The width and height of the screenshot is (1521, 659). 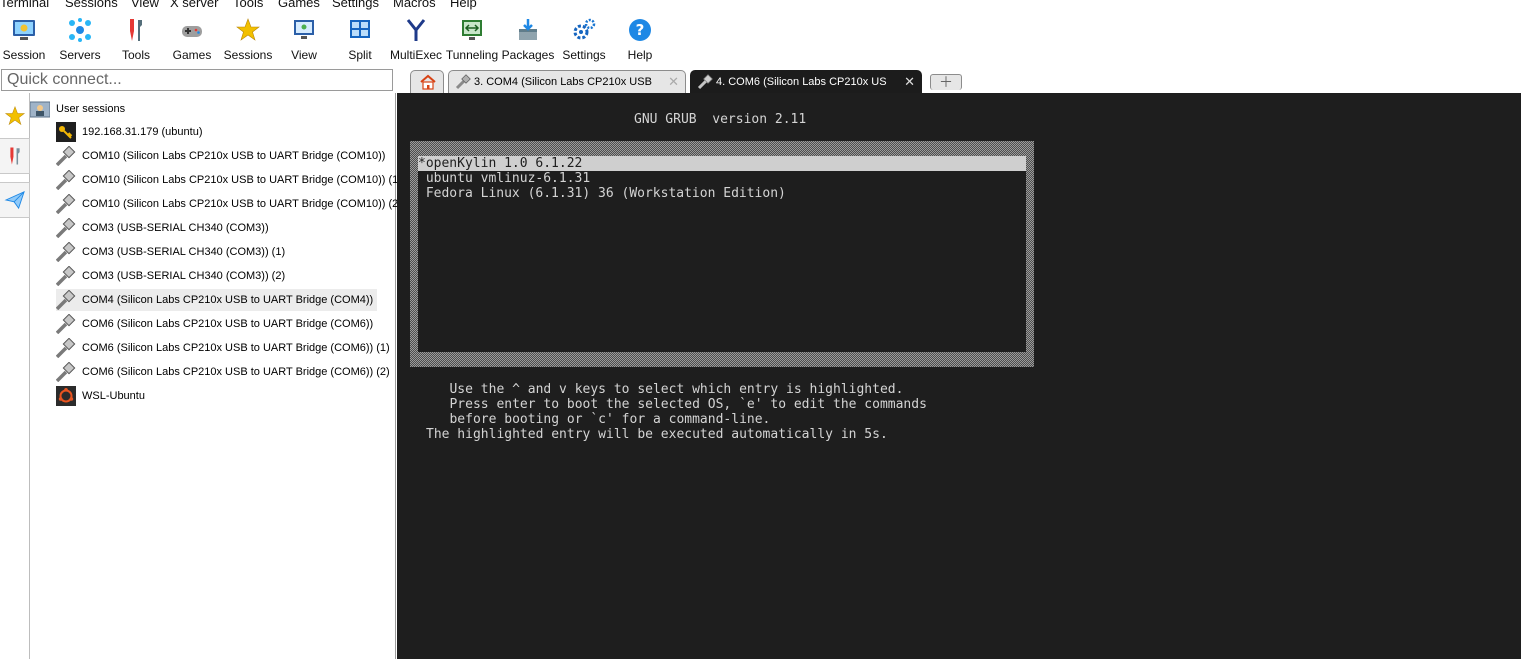 I want to click on tab-home, so click(x=427, y=81).